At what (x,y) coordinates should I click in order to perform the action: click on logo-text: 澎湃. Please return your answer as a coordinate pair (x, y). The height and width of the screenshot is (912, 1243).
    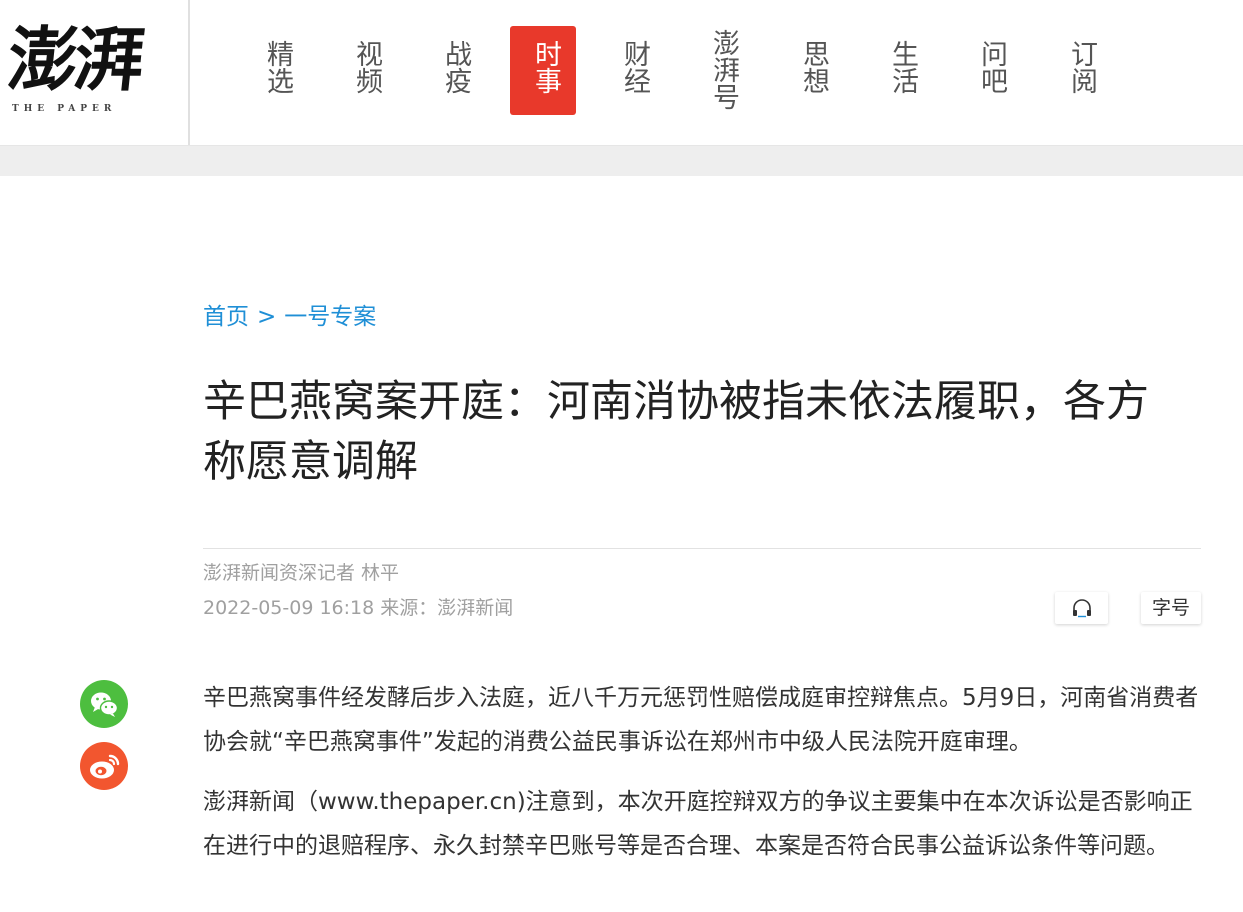
    Looking at the image, I should click on (74, 59).